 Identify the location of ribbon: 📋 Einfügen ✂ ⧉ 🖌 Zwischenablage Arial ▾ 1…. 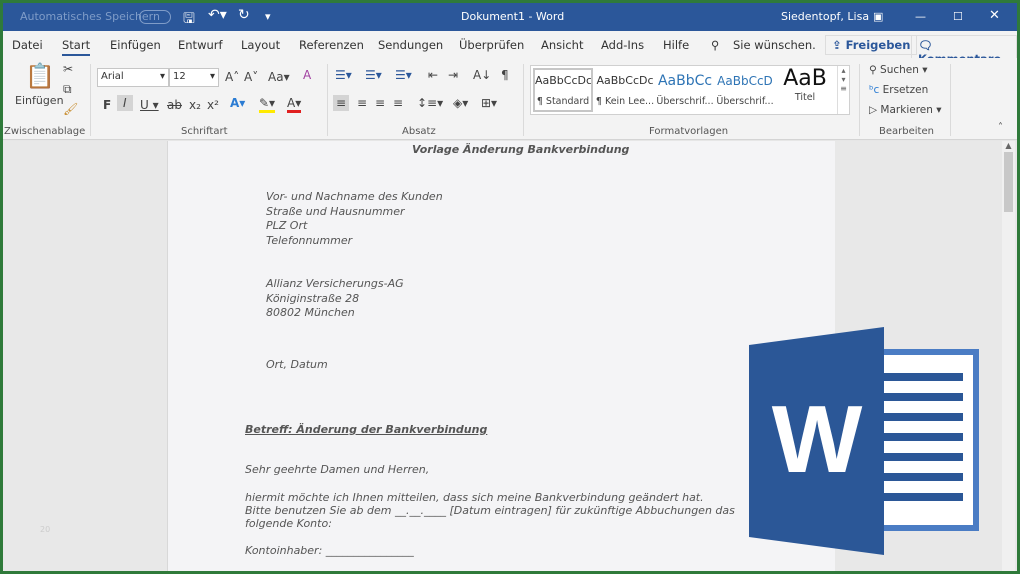
(510, 99).